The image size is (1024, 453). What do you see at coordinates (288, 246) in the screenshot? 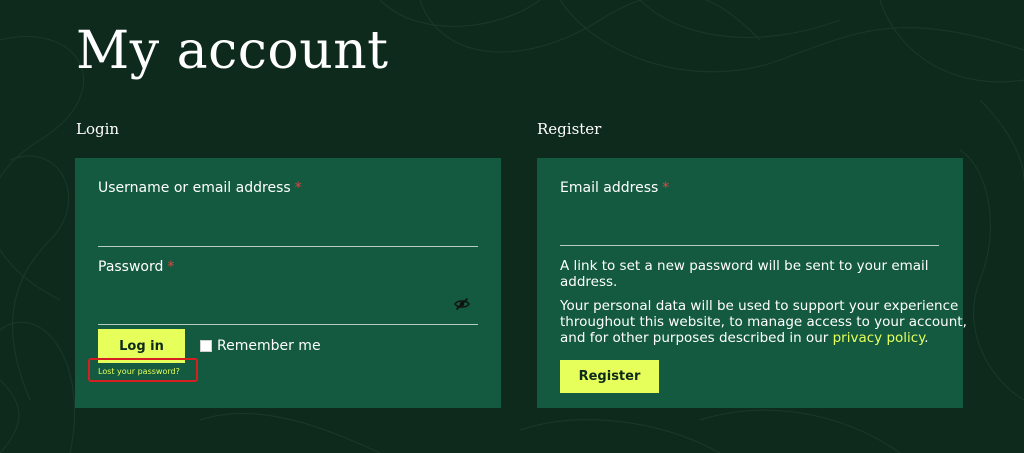
I see `username-underline` at bounding box center [288, 246].